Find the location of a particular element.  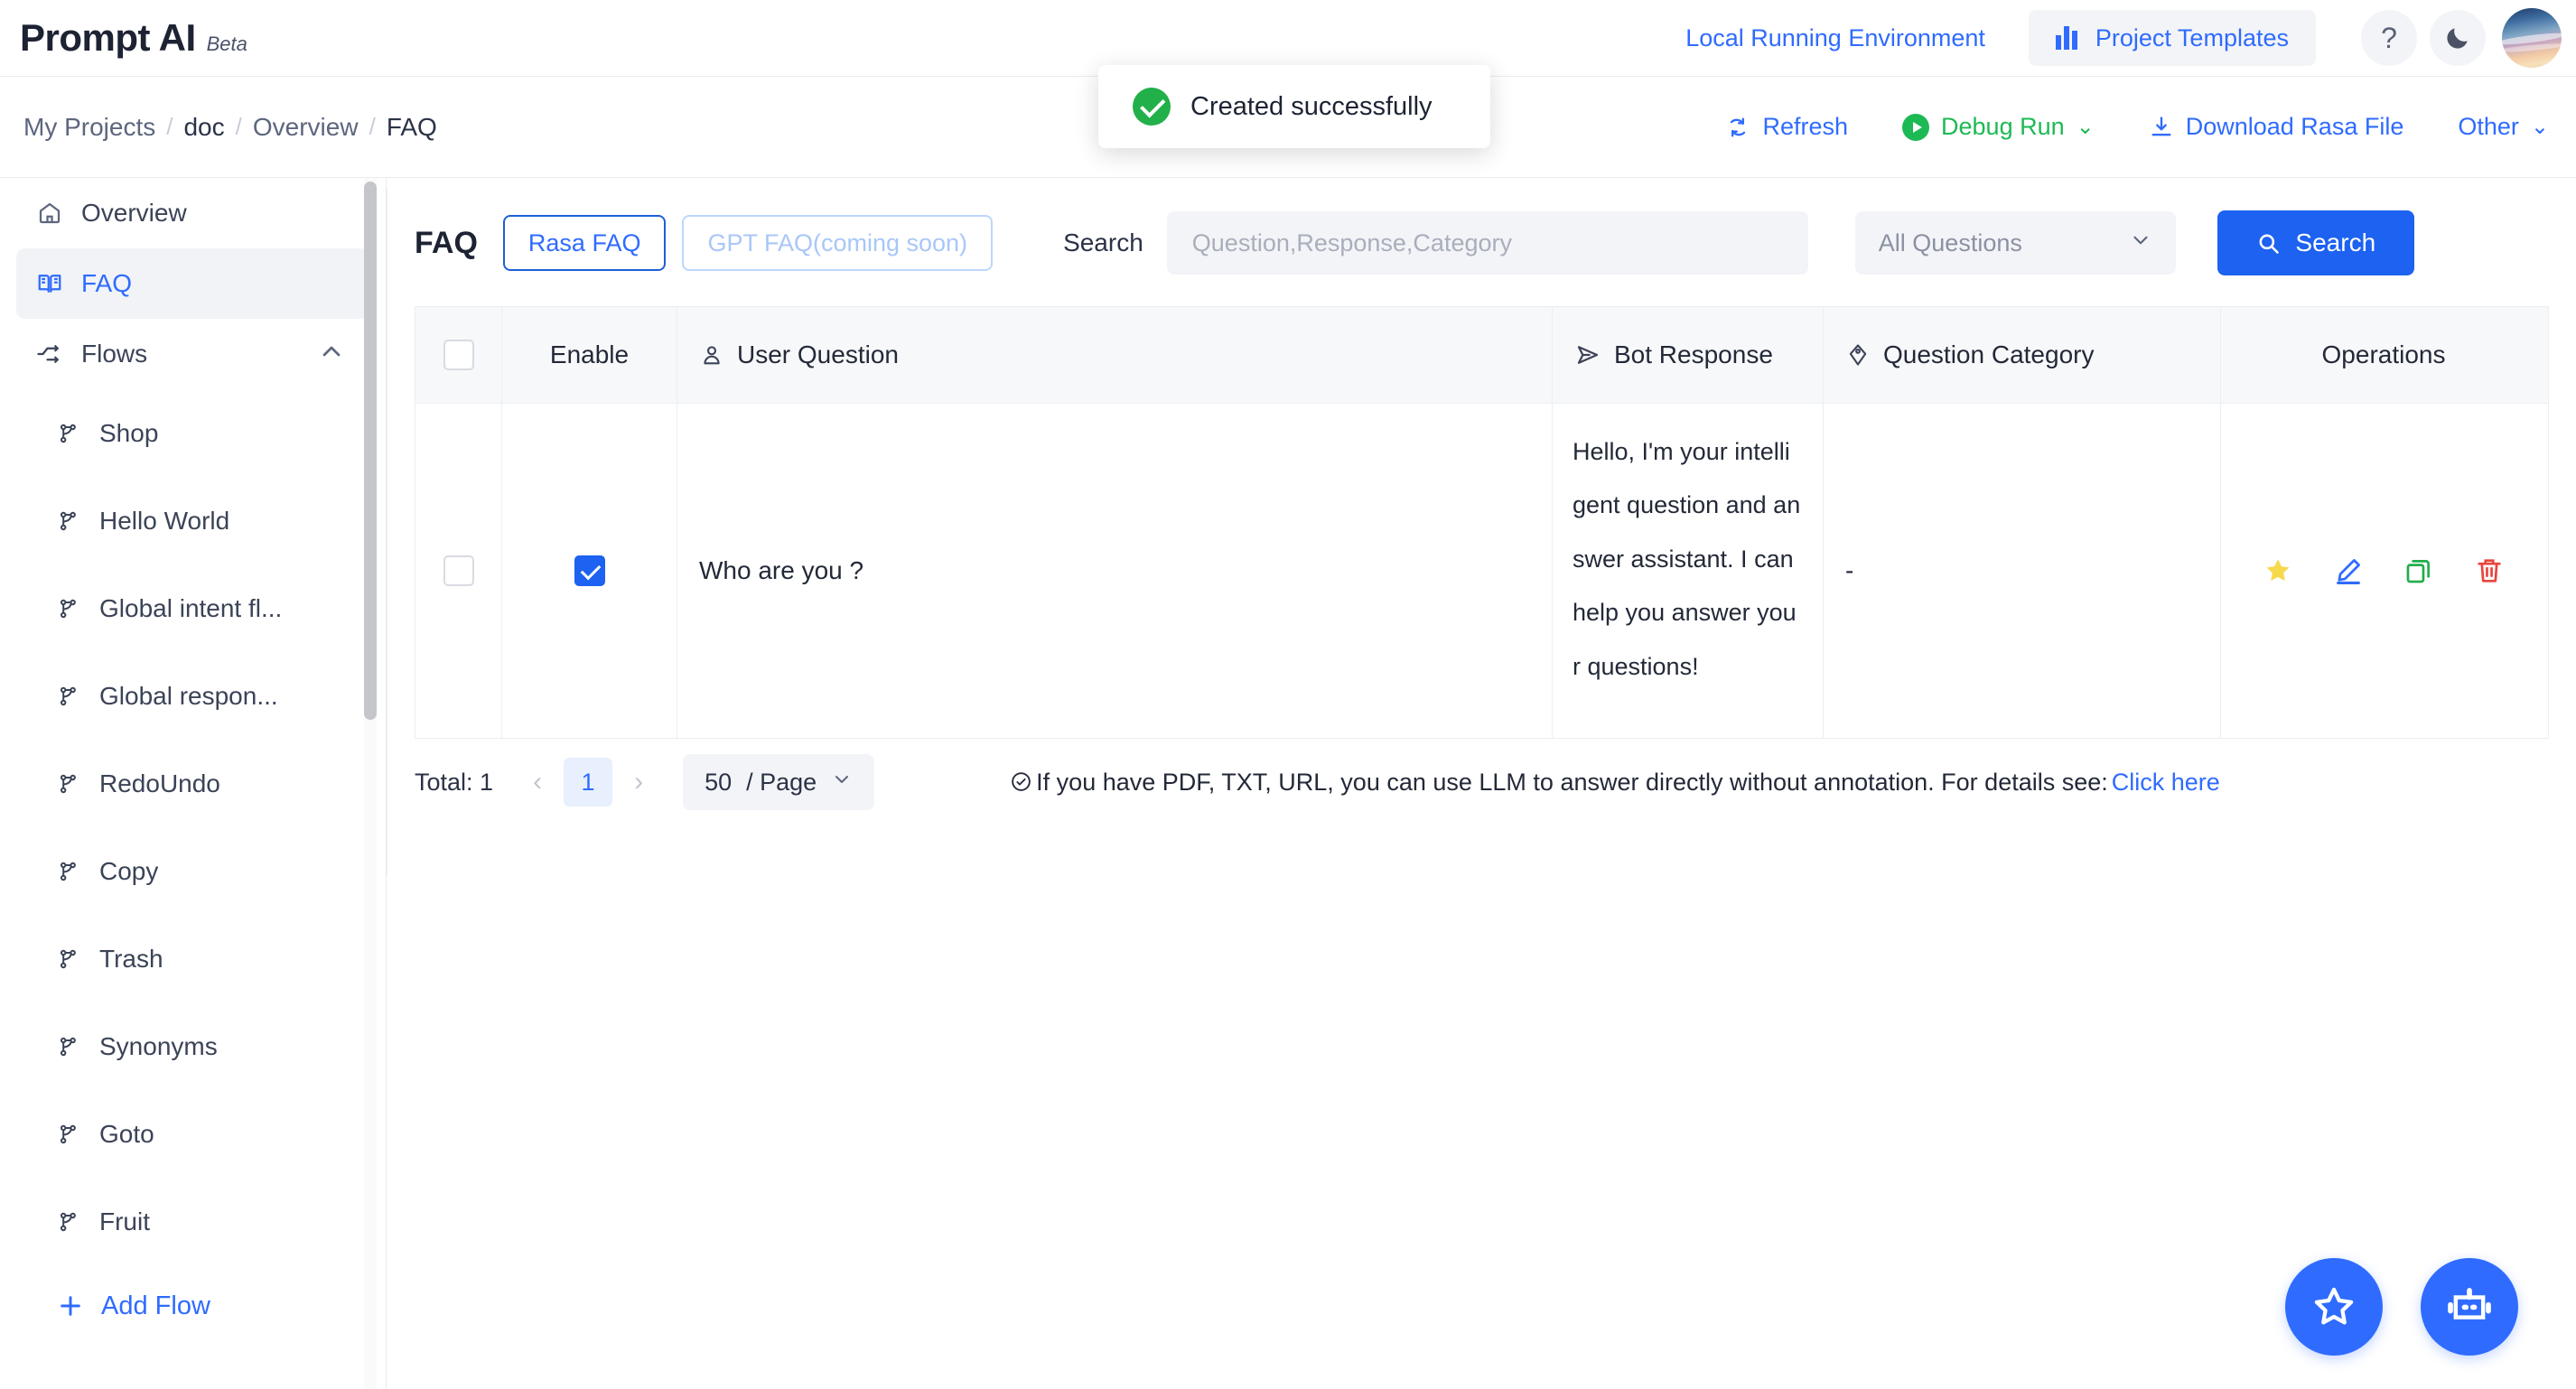

success-check-icon is located at coordinates (1152, 107).